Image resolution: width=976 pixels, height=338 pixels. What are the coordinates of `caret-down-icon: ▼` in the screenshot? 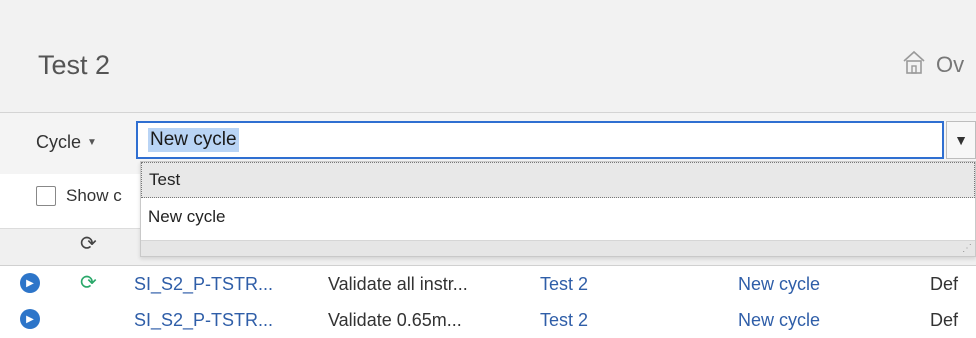 It's located at (92, 142).